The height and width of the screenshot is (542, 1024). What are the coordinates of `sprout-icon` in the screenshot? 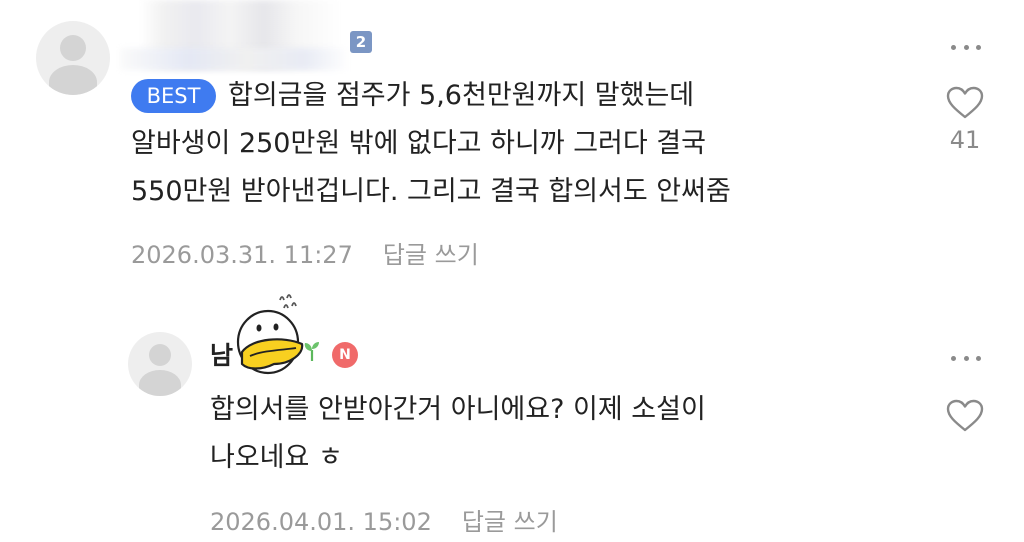 It's located at (311, 351).